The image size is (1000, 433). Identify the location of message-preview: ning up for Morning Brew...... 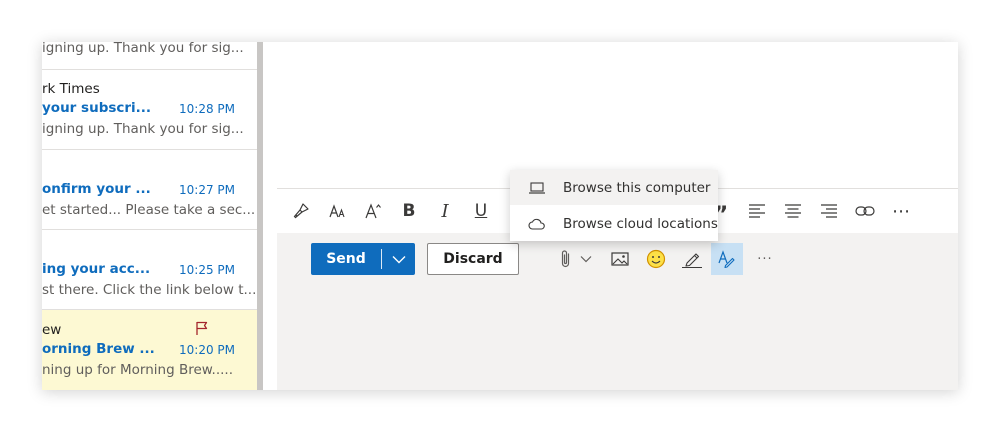
(138, 370).